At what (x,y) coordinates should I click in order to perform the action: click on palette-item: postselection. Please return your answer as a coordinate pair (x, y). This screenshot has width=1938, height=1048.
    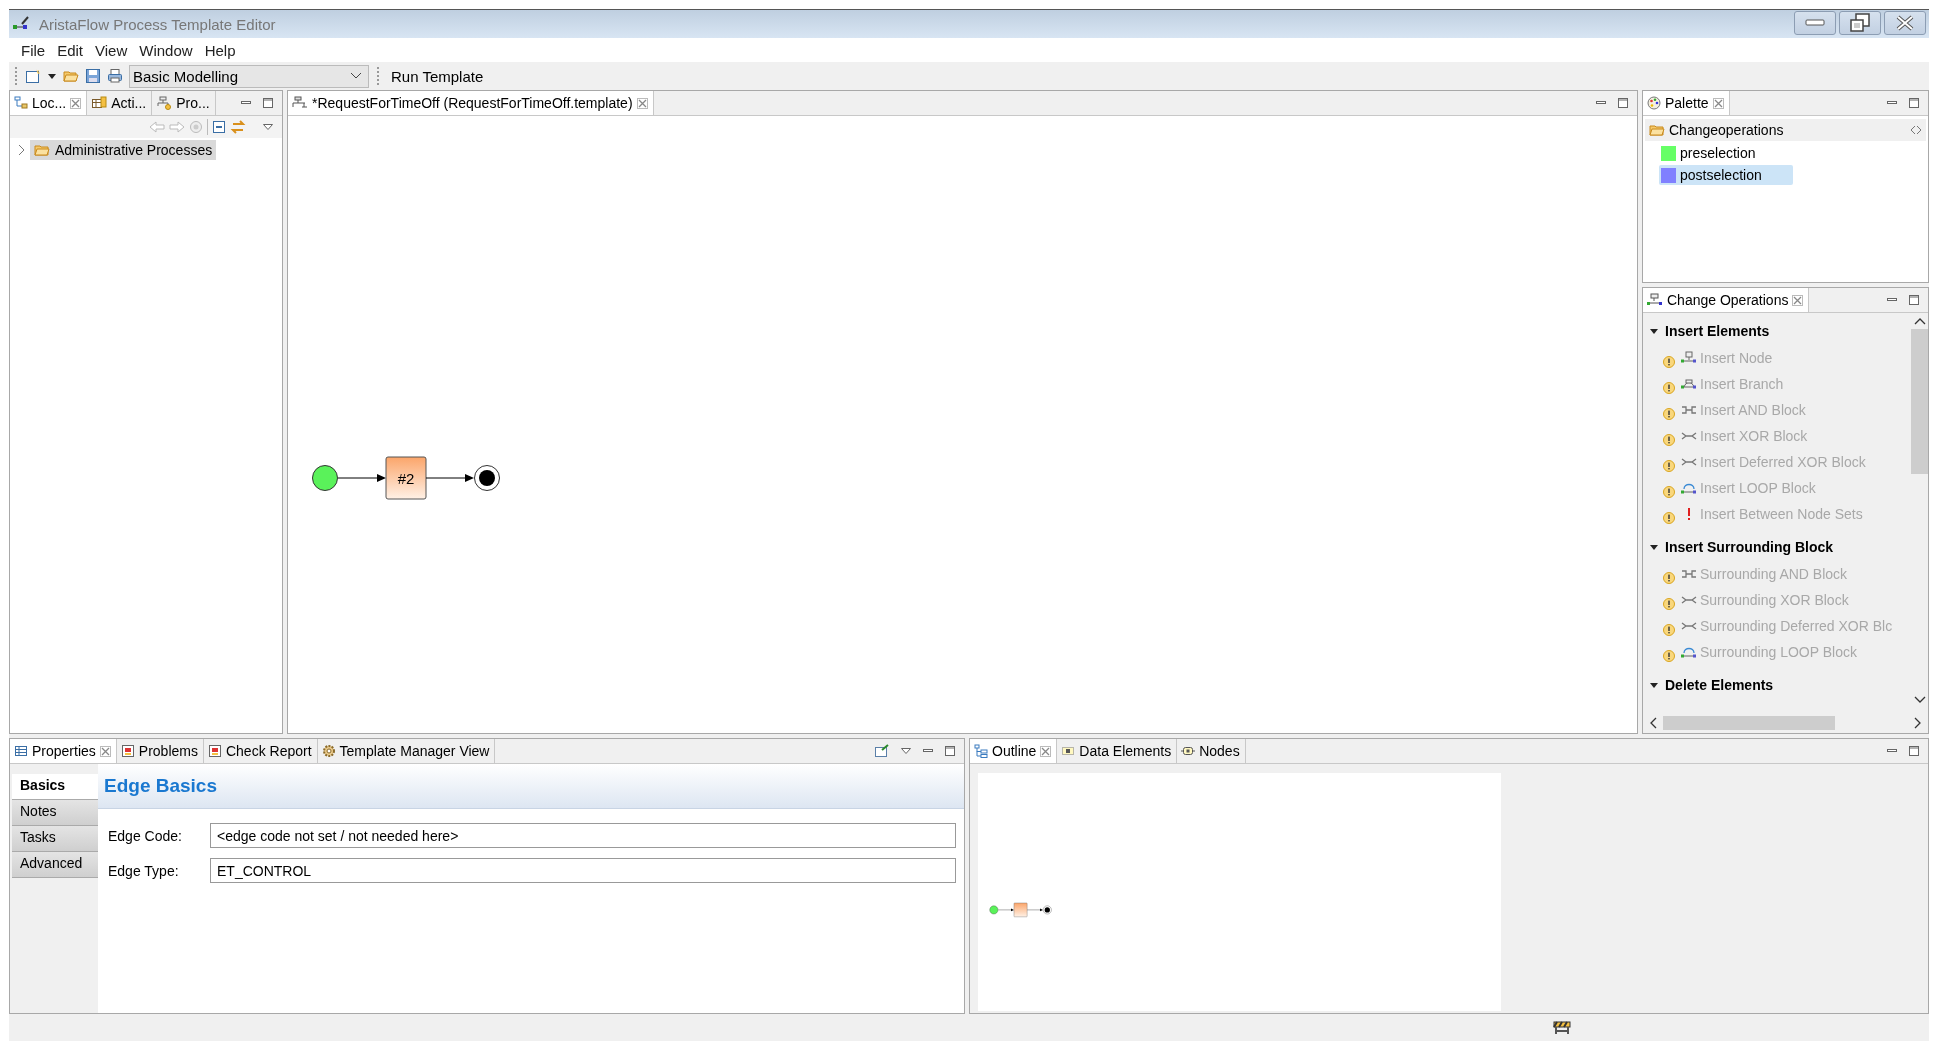
    Looking at the image, I should click on (1726, 175).